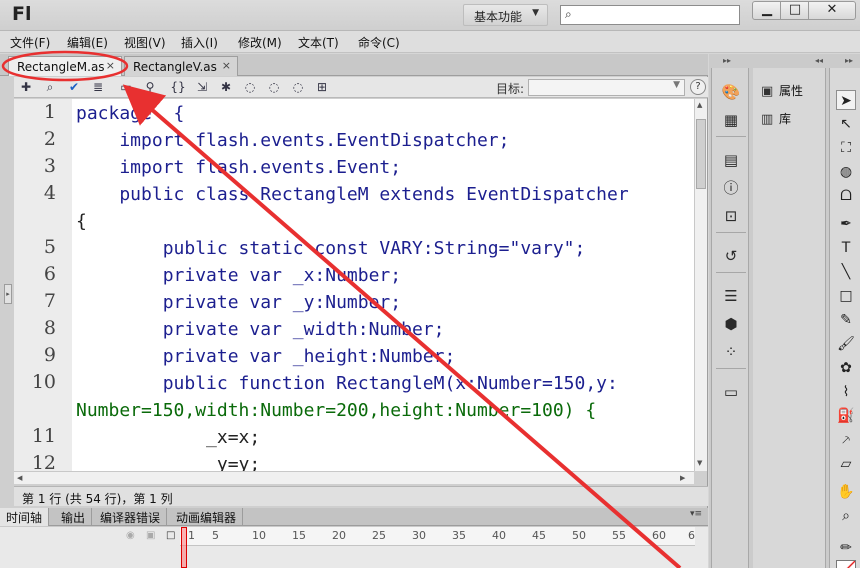  I want to click on lock-icon: ▣, so click(150, 535).